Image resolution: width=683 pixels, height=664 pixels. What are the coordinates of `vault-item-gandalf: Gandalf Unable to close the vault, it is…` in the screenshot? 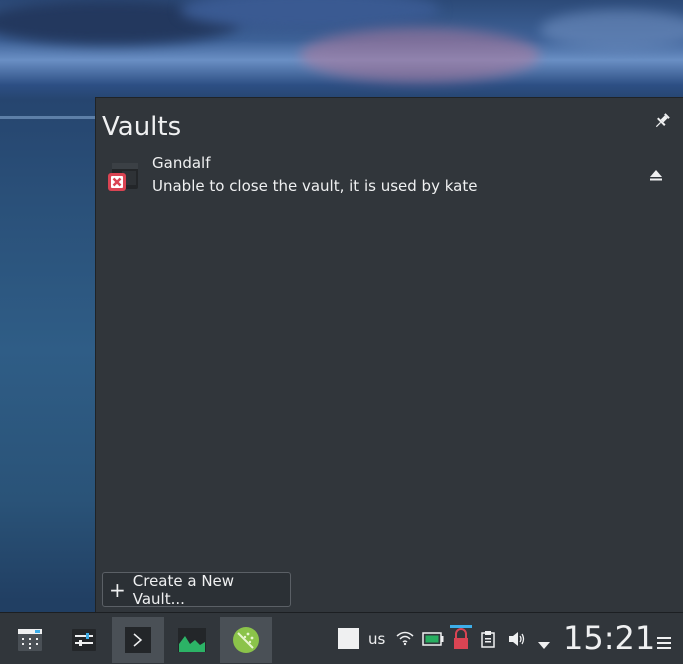 It's located at (390, 175).